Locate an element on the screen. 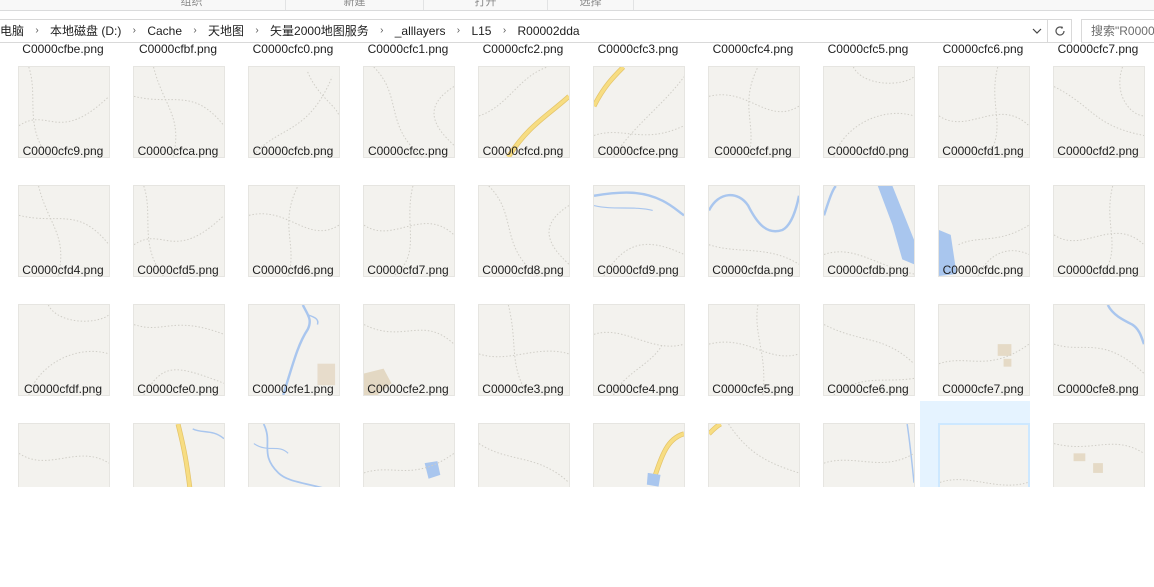  ribbon-group-select: 选择 is located at coordinates (591, 5).